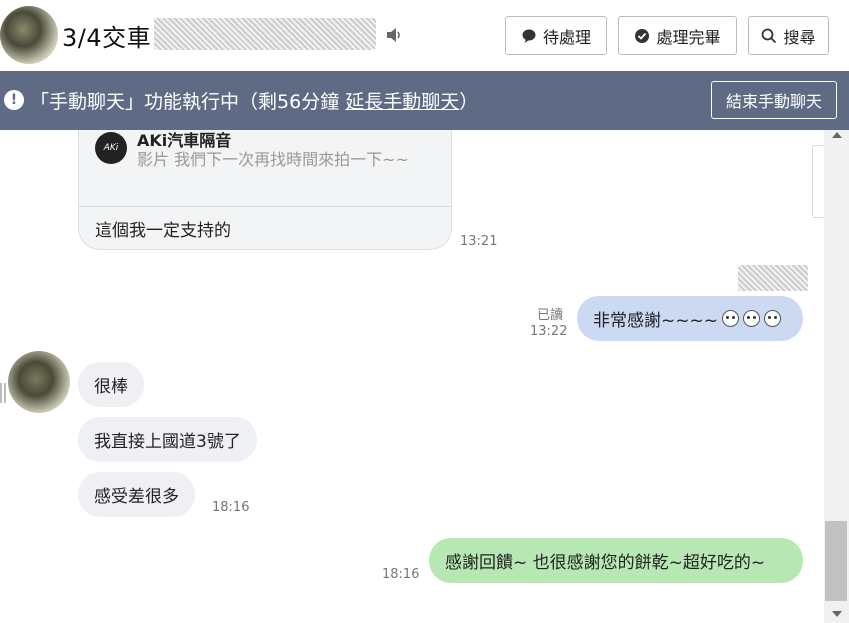 This screenshot has height=623, width=849. What do you see at coordinates (774, 100) in the screenshot?
I see `end-manual-chat-button: 結束手動聊天` at bounding box center [774, 100].